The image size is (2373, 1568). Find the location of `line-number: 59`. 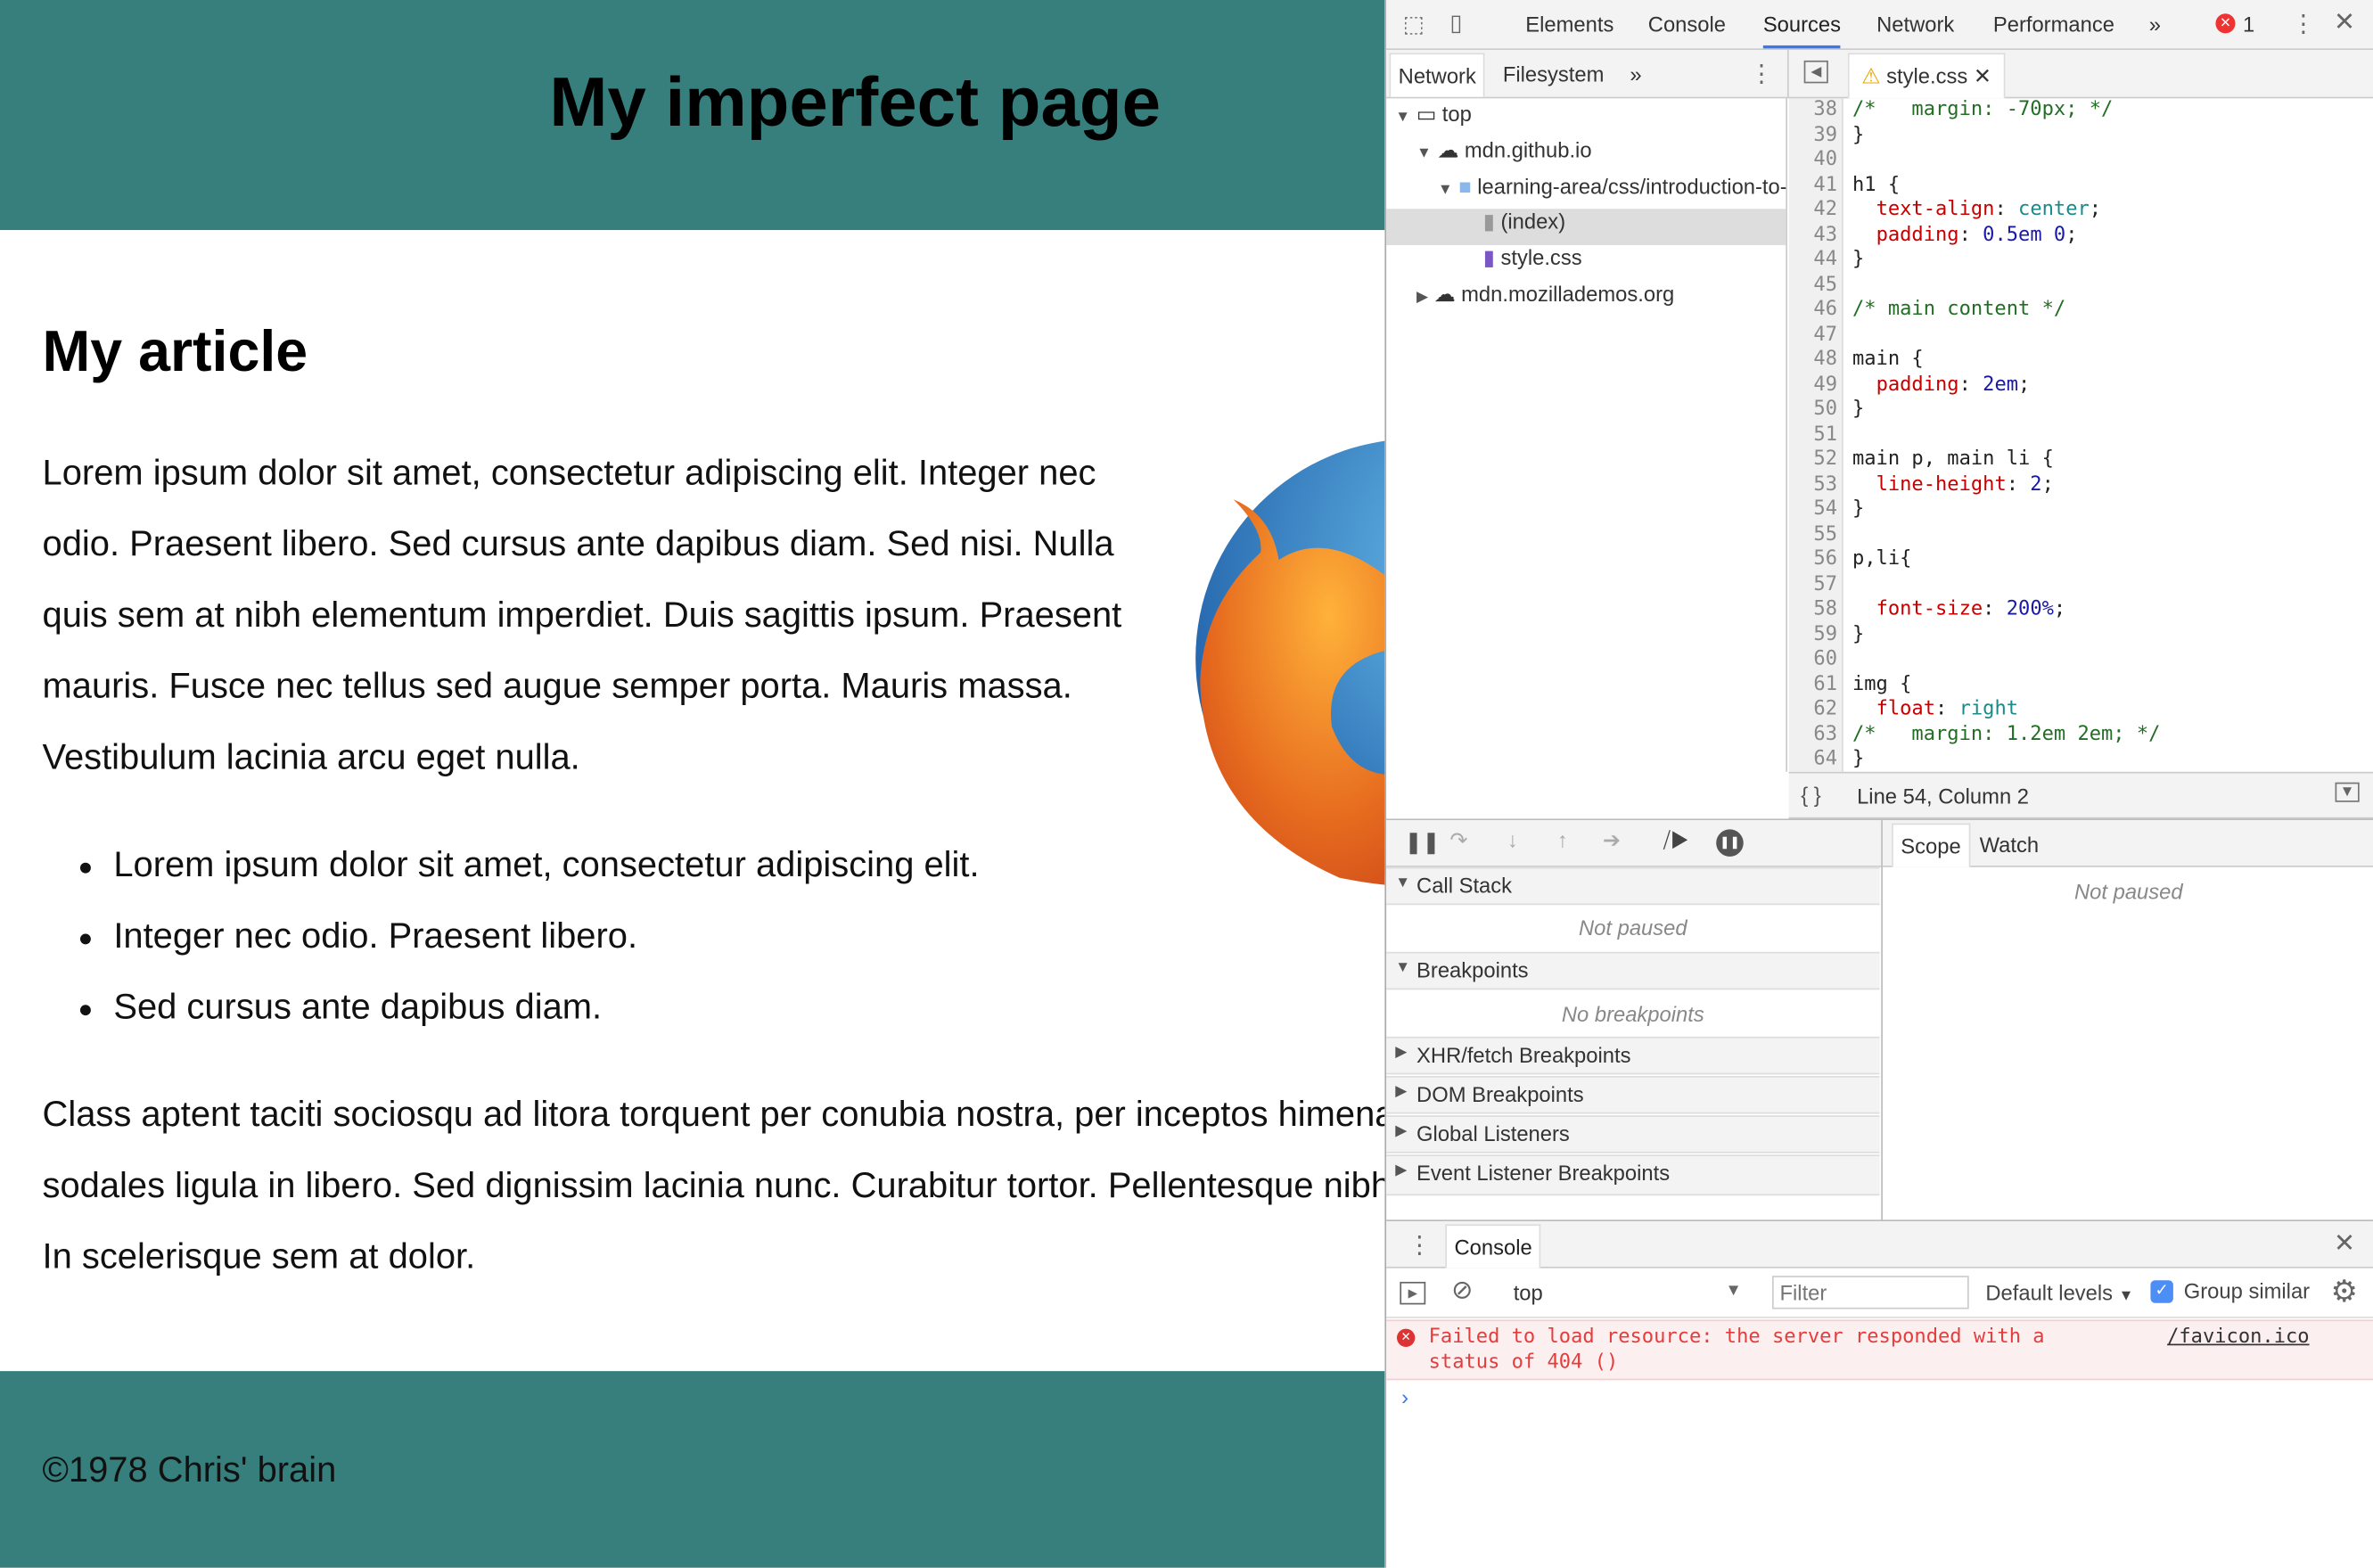

line-number: 59 is located at coordinates (1813, 635).